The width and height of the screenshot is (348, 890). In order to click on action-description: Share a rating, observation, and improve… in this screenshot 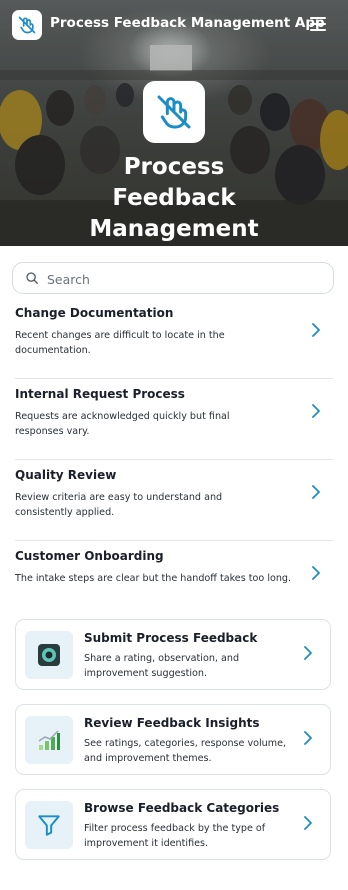, I will do `click(162, 666)`.